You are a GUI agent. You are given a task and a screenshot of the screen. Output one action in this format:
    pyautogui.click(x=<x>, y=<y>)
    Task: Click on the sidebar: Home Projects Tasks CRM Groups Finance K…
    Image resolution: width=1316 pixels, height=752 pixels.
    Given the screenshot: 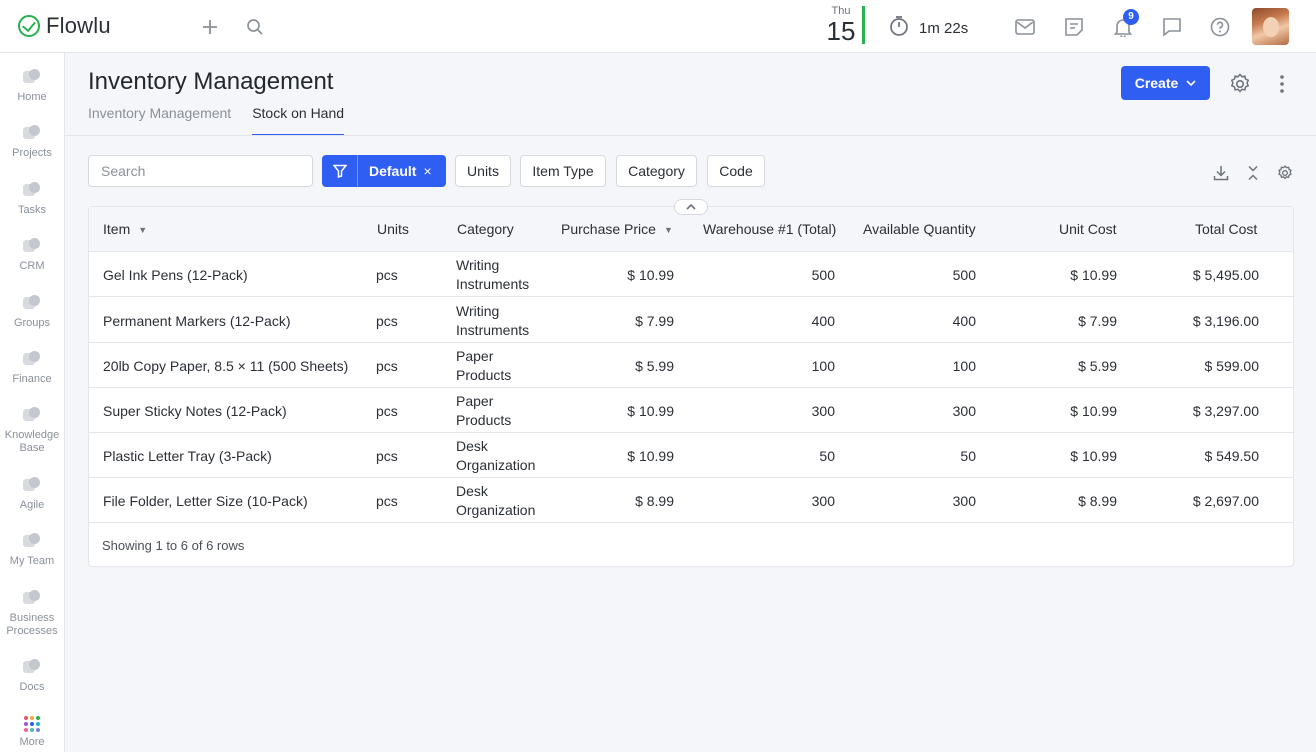 What is the action you would take?
    pyautogui.click(x=32, y=402)
    